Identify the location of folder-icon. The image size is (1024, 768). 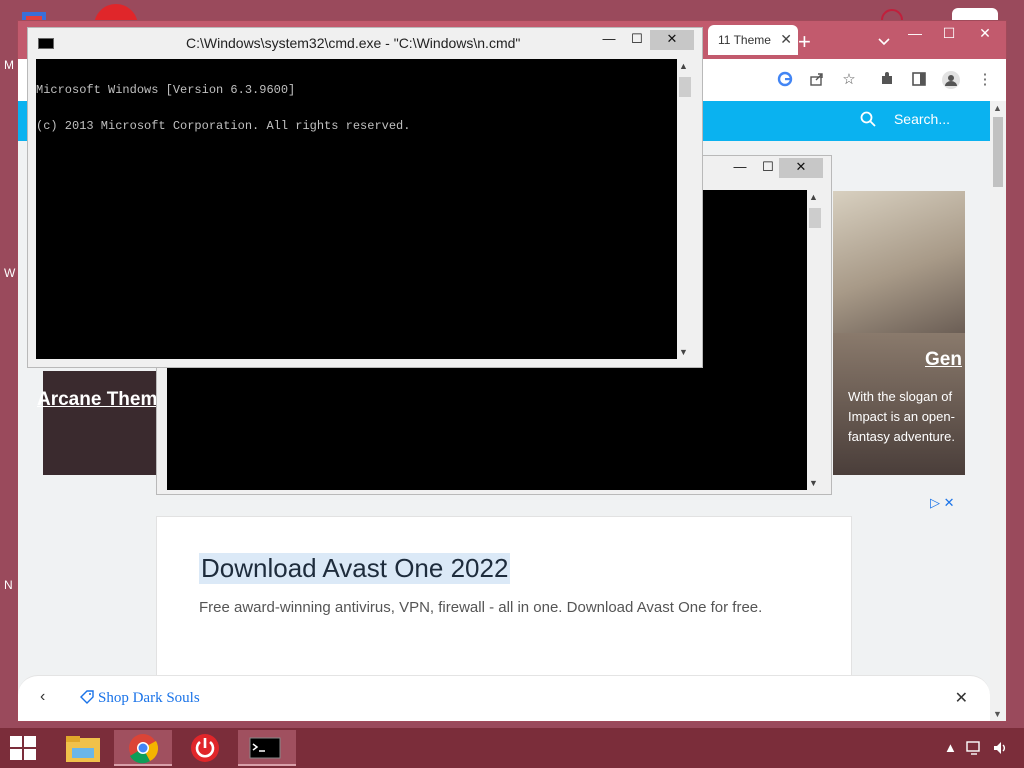
(83, 749).